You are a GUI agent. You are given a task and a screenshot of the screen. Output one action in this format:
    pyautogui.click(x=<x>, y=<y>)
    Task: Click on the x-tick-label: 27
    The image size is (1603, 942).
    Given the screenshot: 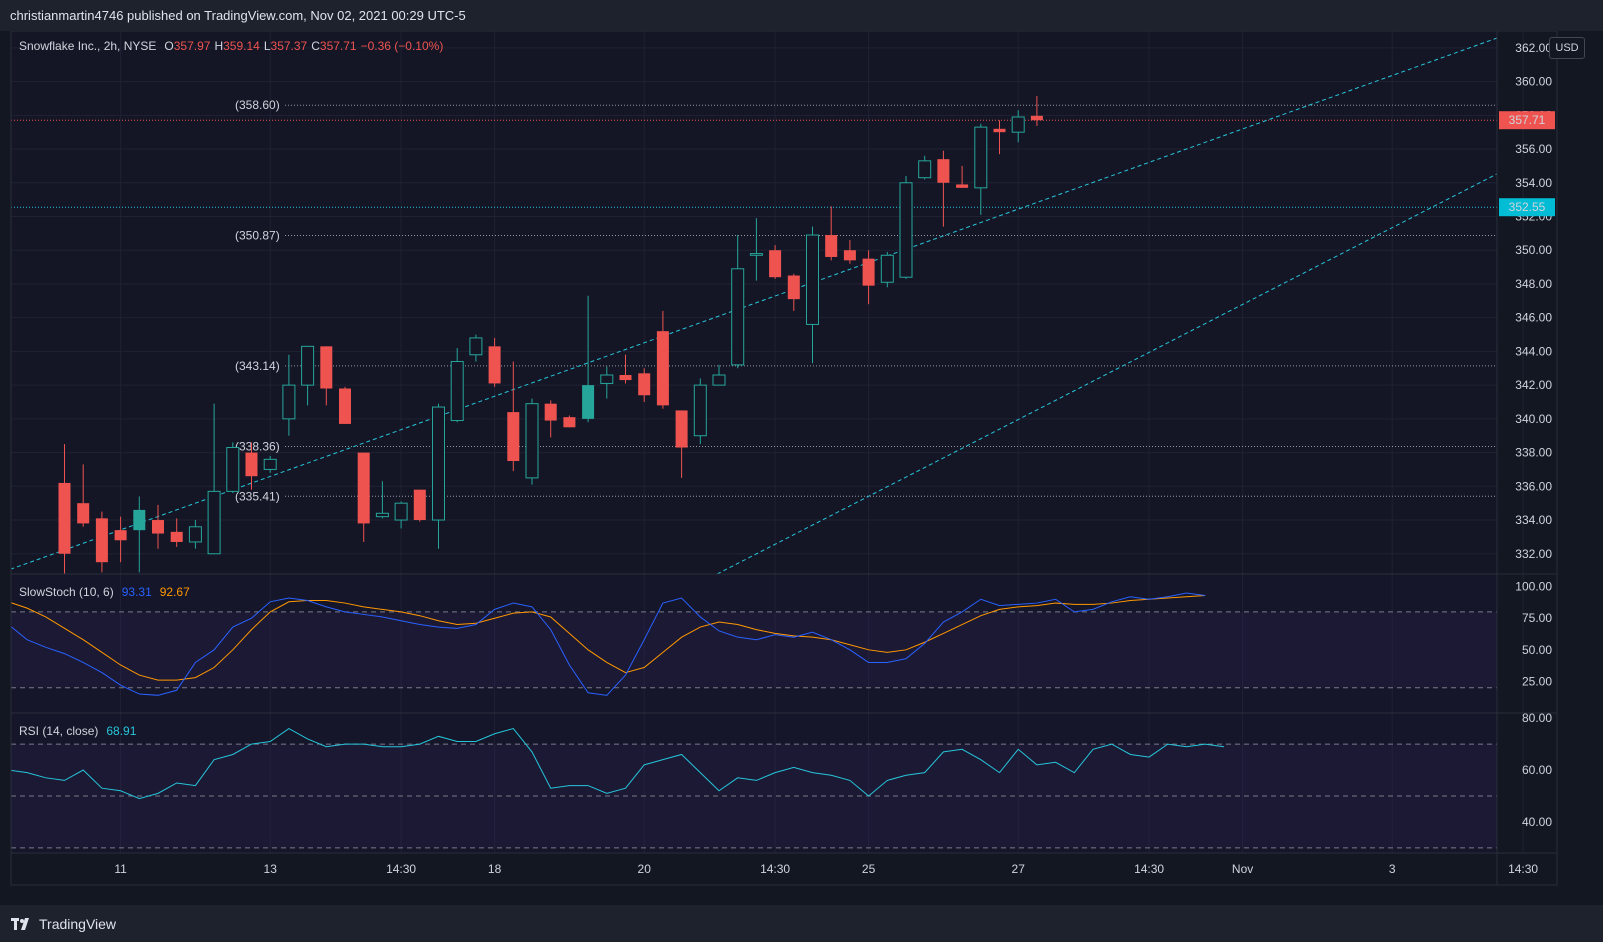 What is the action you would take?
    pyautogui.click(x=1019, y=869)
    